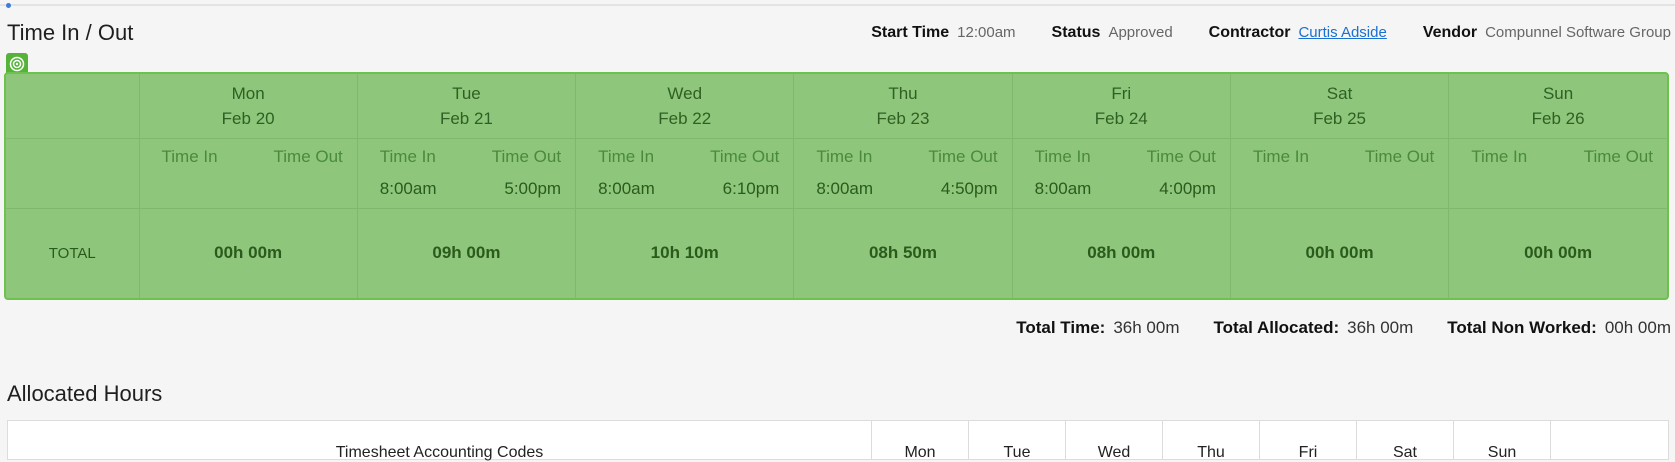 The height and width of the screenshot is (462, 1675). What do you see at coordinates (1340, 118) in the screenshot?
I see `day-date: Feb 25` at bounding box center [1340, 118].